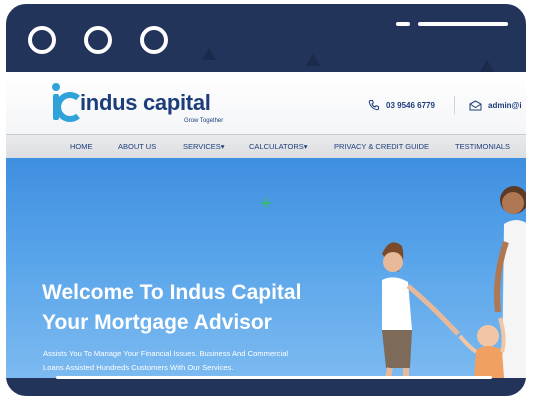  I want to click on frame-decor-lines, so click(461, 38).